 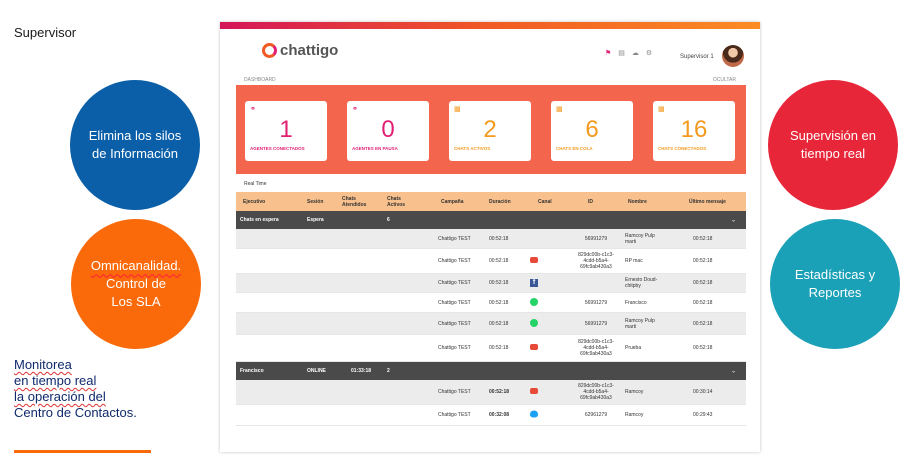 What do you see at coordinates (703, 415) in the screenshot?
I see `cell-ultimo: 00:29:43` at bounding box center [703, 415].